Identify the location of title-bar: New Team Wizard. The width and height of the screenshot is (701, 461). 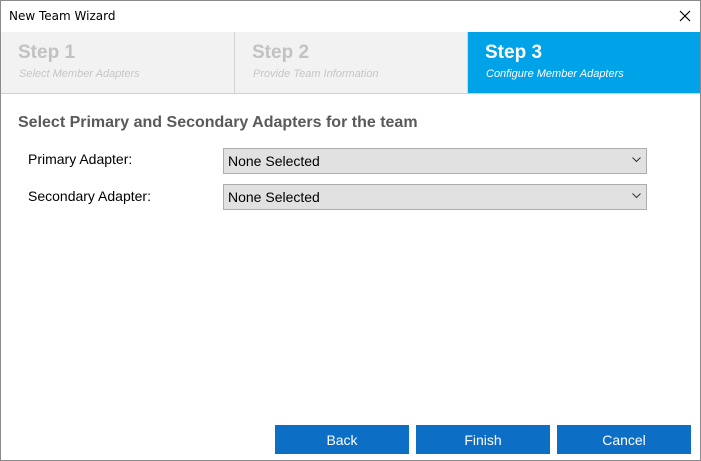
(350, 16).